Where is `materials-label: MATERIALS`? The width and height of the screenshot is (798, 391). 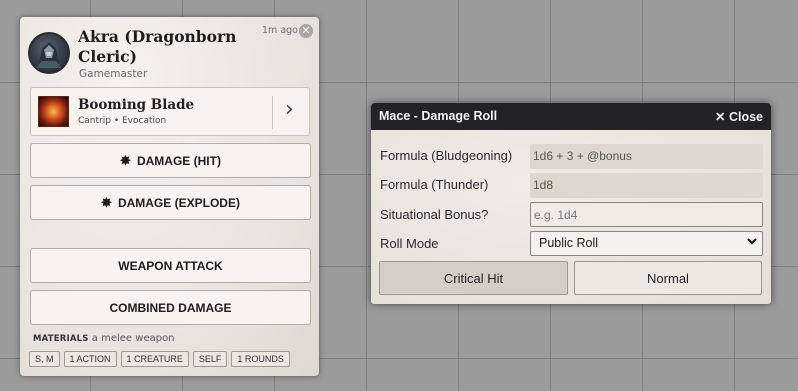
materials-label: MATERIALS is located at coordinates (61, 339).